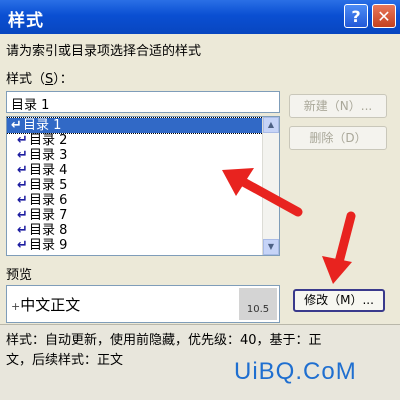 The image size is (400, 400). What do you see at coordinates (135, 215) in the screenshot?
I see `list-item: ↵目录 7` at bounding box center [135, 215].